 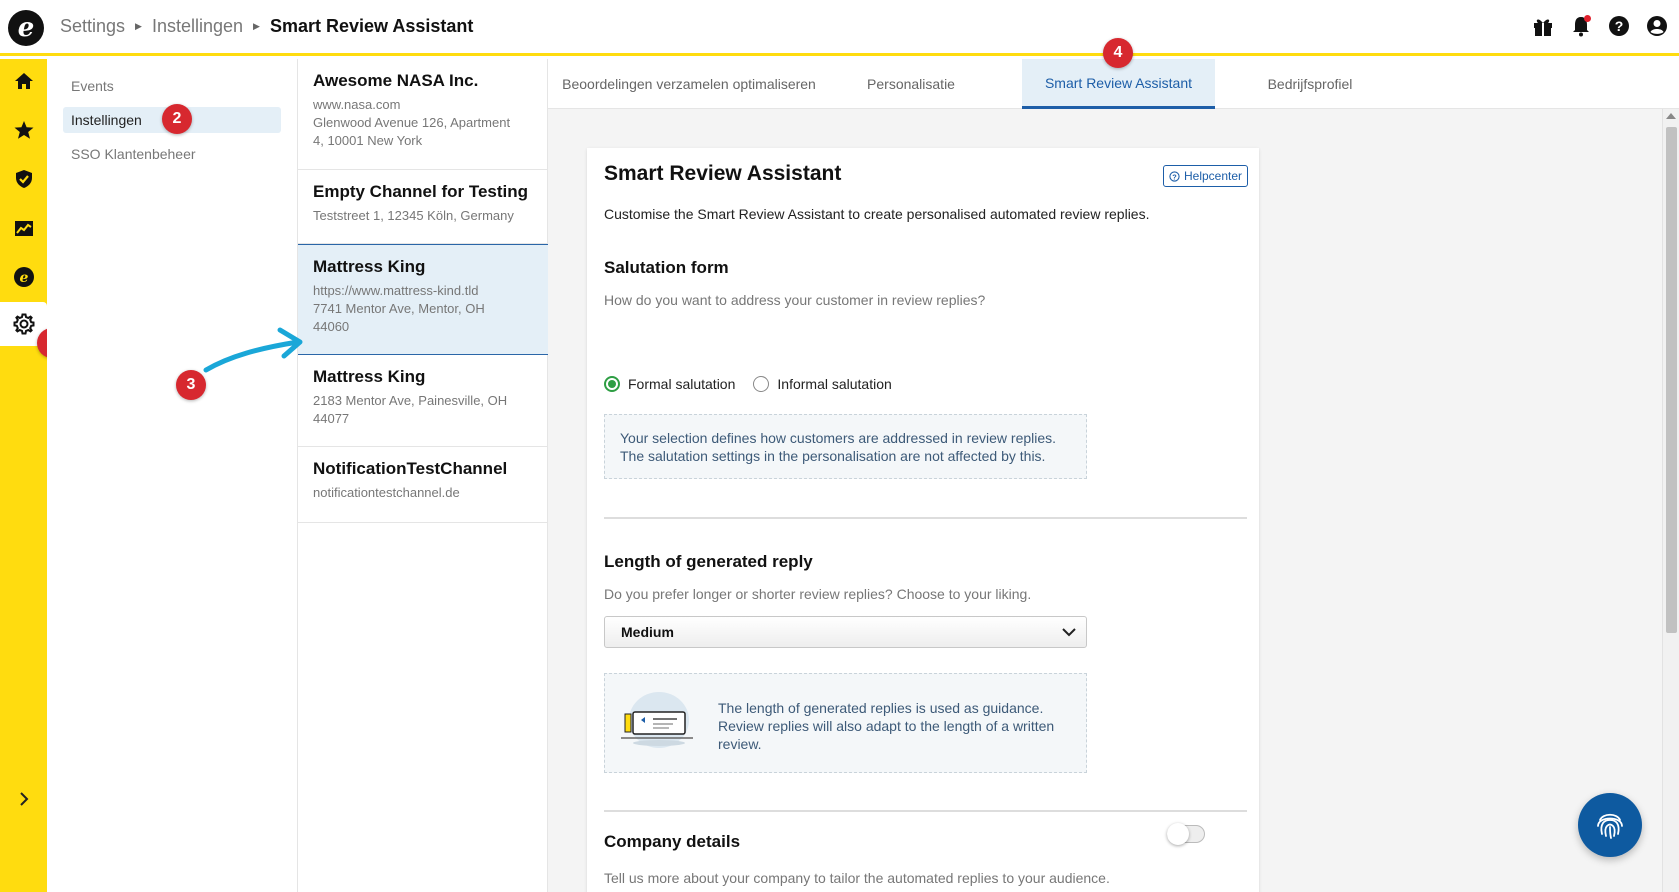 I want to click on subnav-item-events: Events, so click(x=172, y=86).